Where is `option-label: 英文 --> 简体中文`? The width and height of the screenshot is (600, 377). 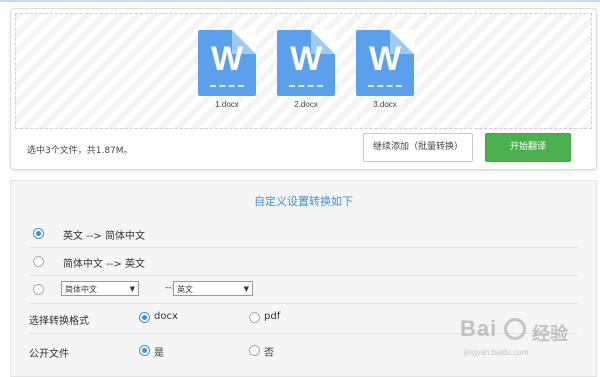
option-label: 英文 --> 简体中文 is located at coordinates (104, 236).